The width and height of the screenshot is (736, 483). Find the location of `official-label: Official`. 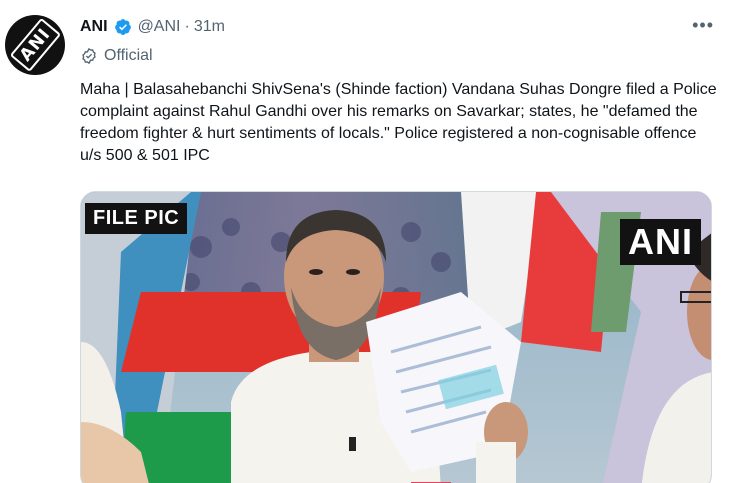

official-label: Official is located at coordinates (116, 56).